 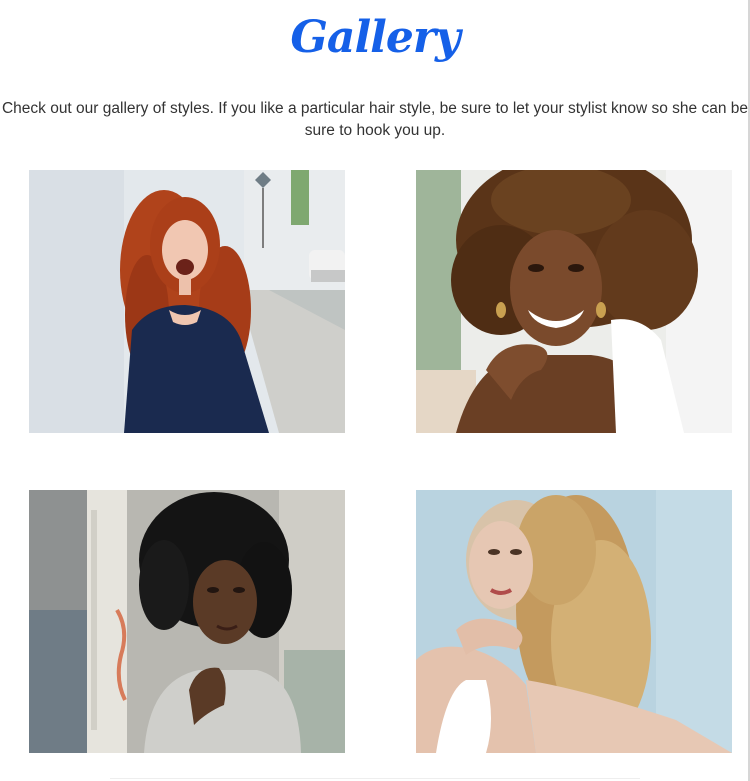 I want to click on gallery-photo-curly-afro, so click(x=574, y=301).